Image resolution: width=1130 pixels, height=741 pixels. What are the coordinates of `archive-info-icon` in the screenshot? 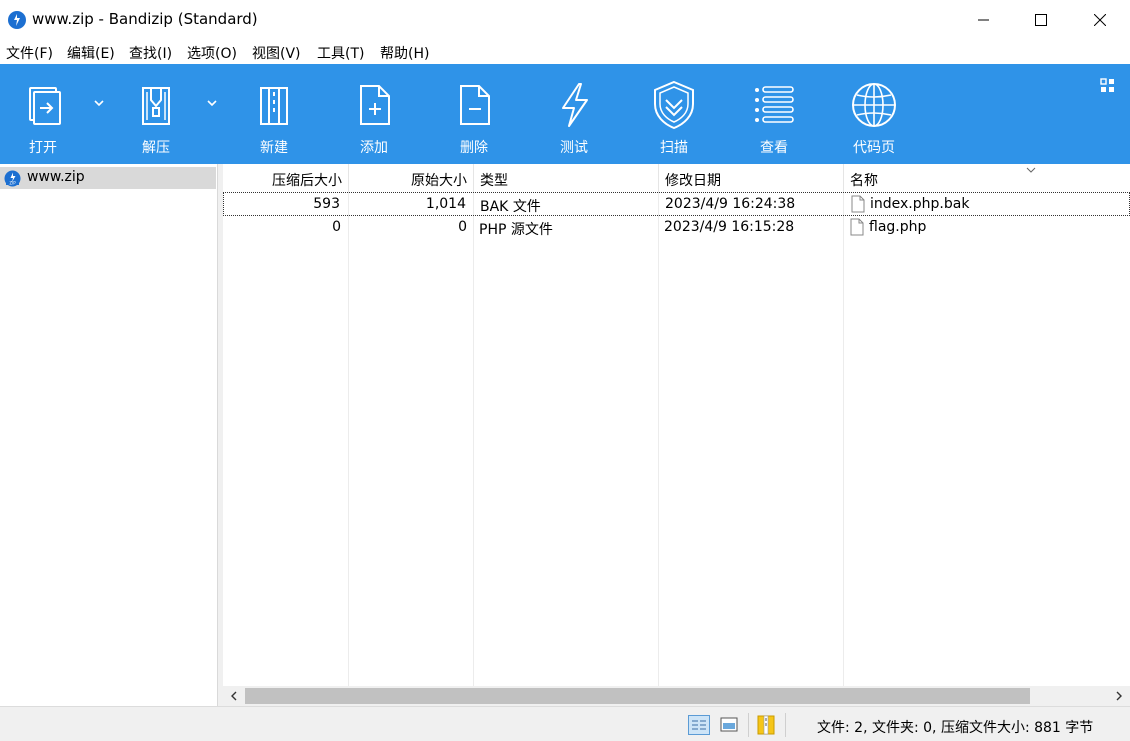 It's located at (766, 725).